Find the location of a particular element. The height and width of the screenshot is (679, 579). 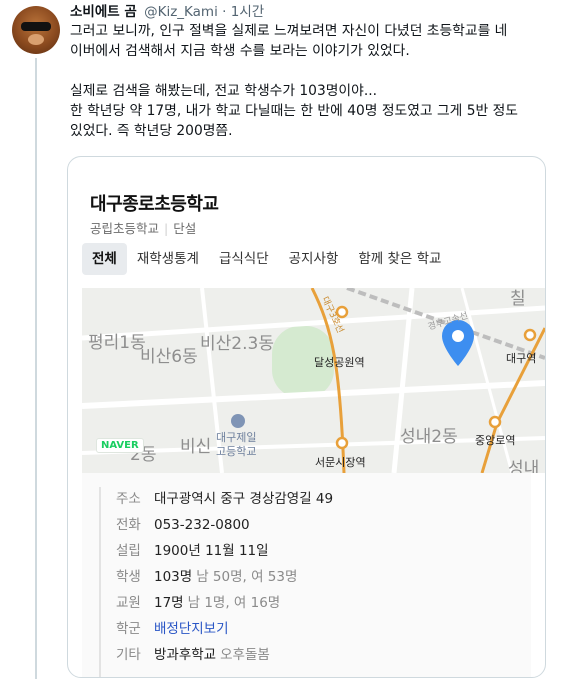

thread-line is located at coordinates (36, 368).